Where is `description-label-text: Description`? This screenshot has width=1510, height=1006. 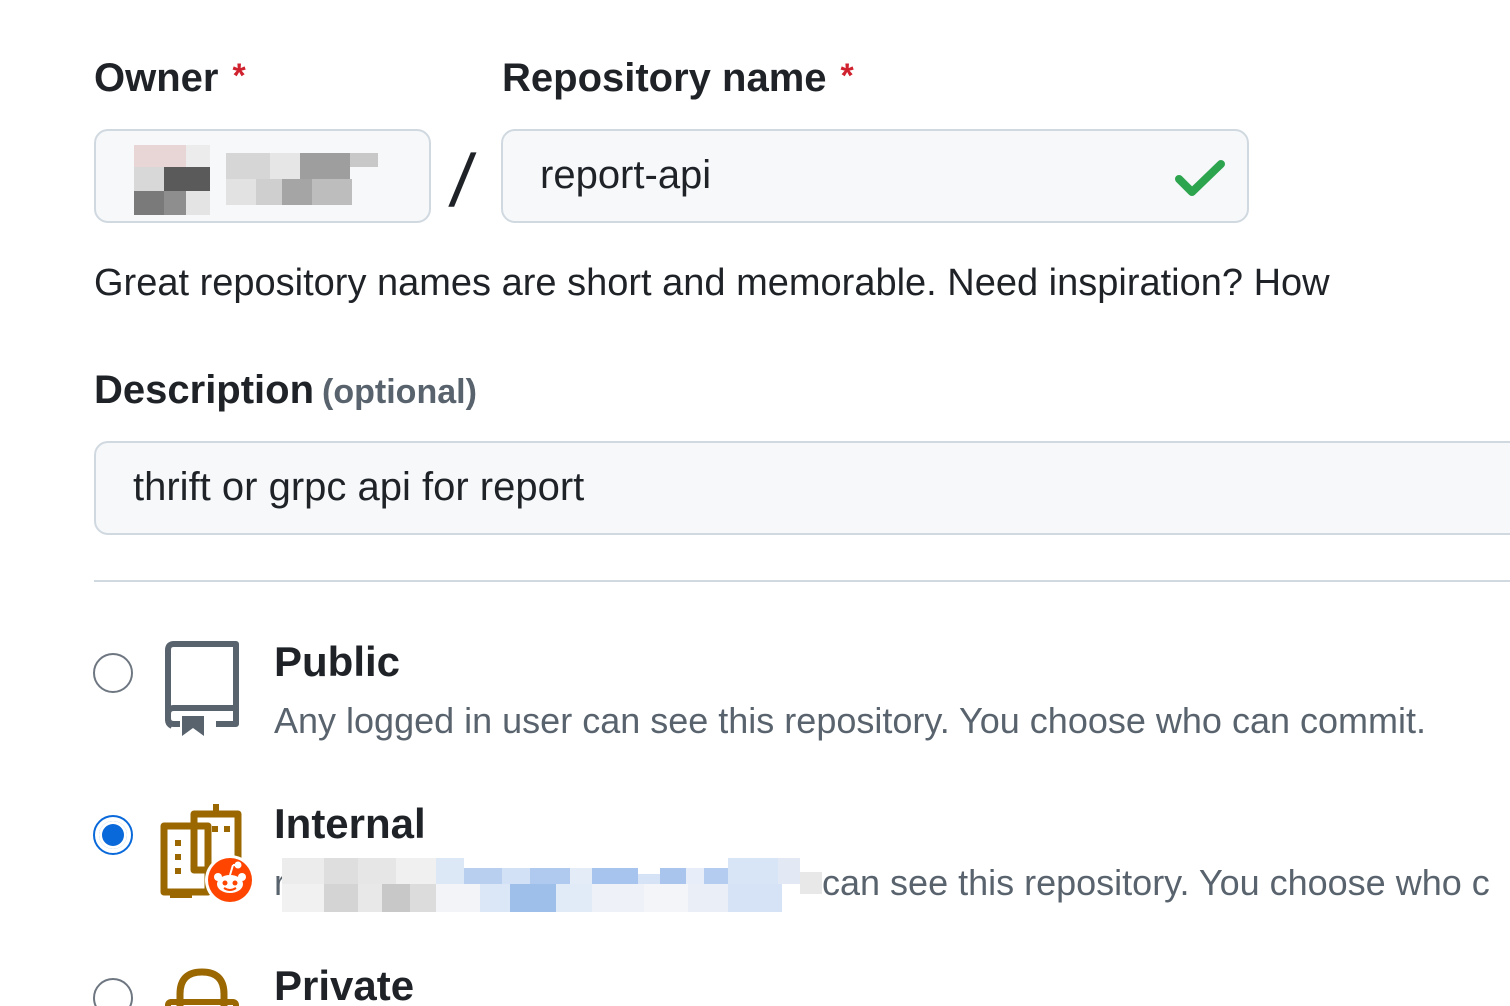
description-label-text: Description is located at coordinates (204, 390).